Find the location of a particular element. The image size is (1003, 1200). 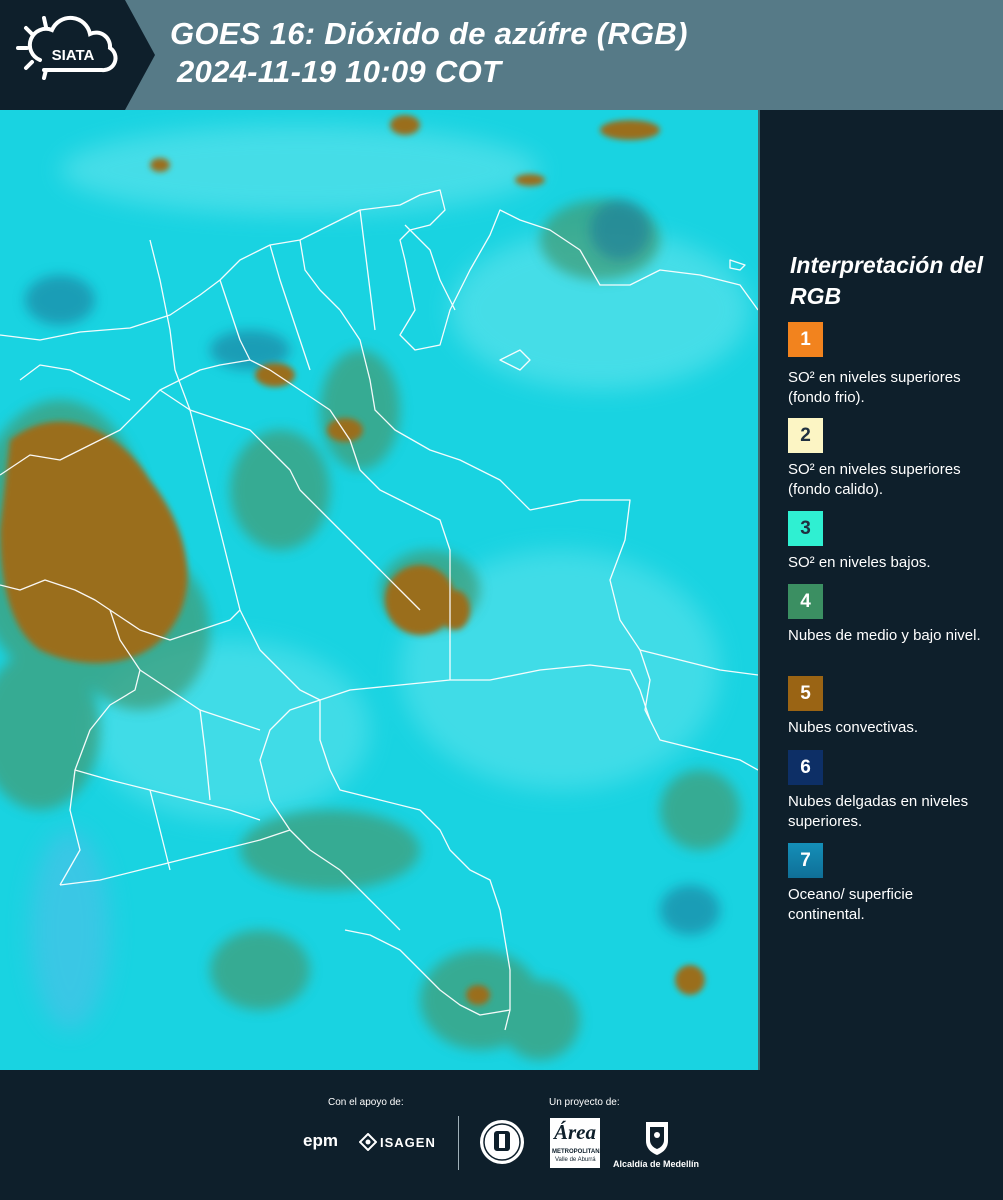

project-label: Un proyecto de: is located at coordinates (584, 1102).